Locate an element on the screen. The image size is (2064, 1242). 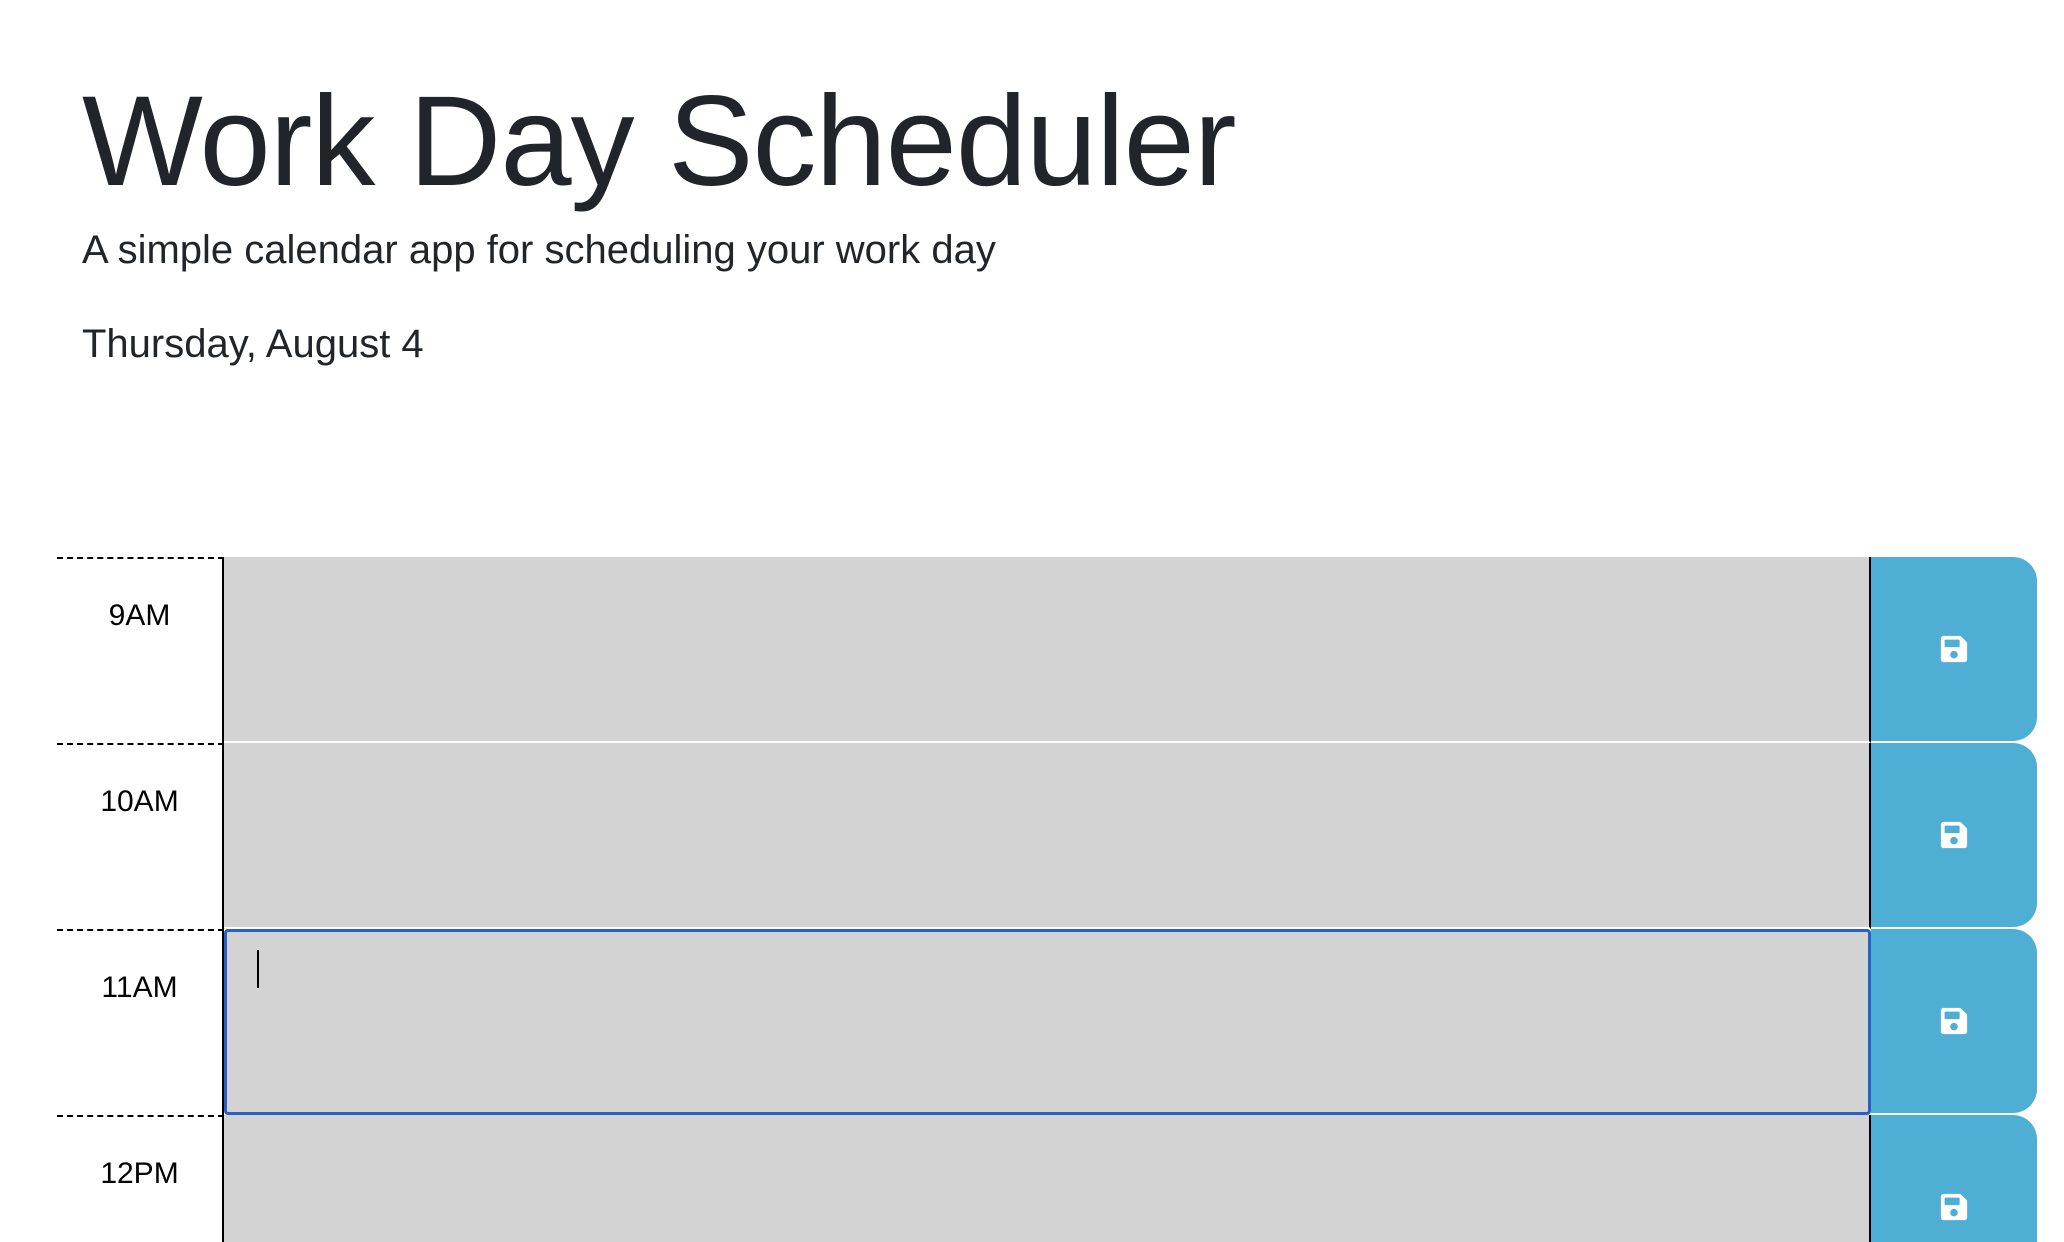
hour-label: 9AM is located at coordinates (140, 650).